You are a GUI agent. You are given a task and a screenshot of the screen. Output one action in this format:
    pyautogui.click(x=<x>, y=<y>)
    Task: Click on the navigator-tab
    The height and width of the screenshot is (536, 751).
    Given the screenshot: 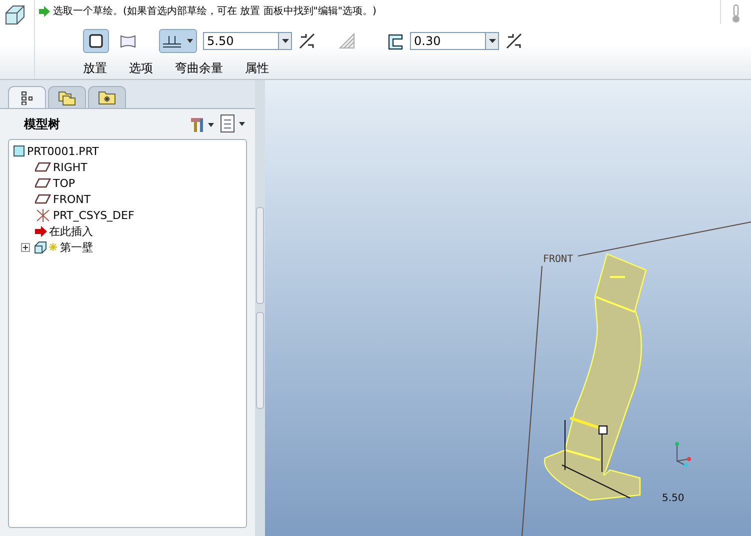 What is the action you would take?
    pyautogui.click(x=27, y=97)
    